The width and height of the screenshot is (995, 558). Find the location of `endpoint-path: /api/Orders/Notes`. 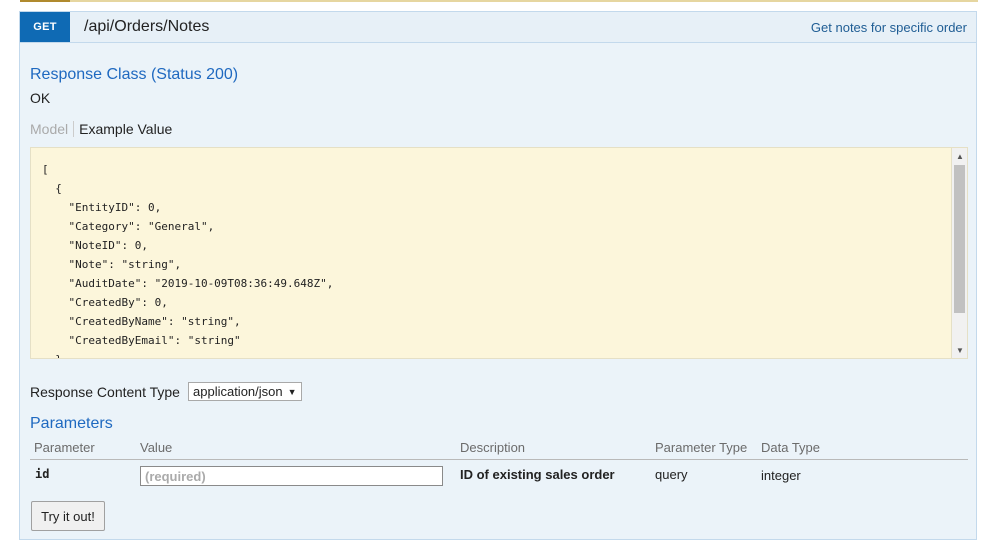

endpoint-path: /api/Orders/Notes is located at coordinates (146, 27).